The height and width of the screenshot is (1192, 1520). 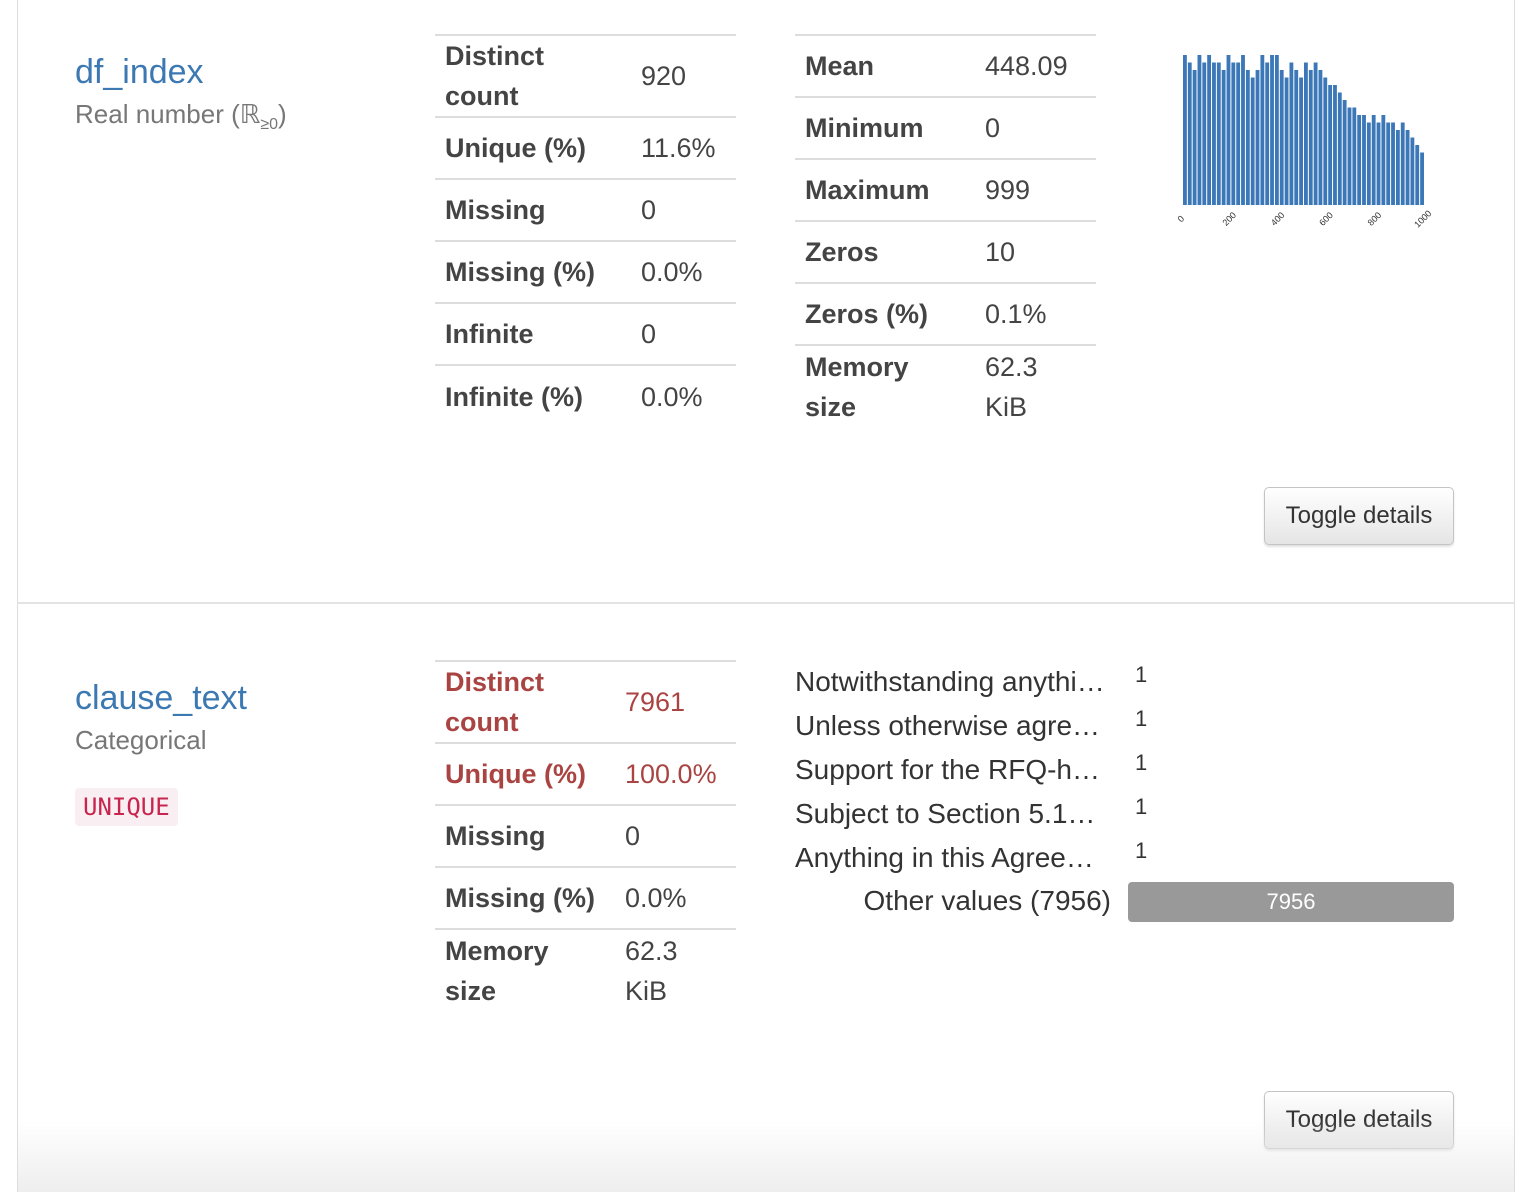 What do you see at coordinates (585, 271) in the screenshot?
I see `stat-row: Missing (%) 0.0%` at bounding box center [585, 271].